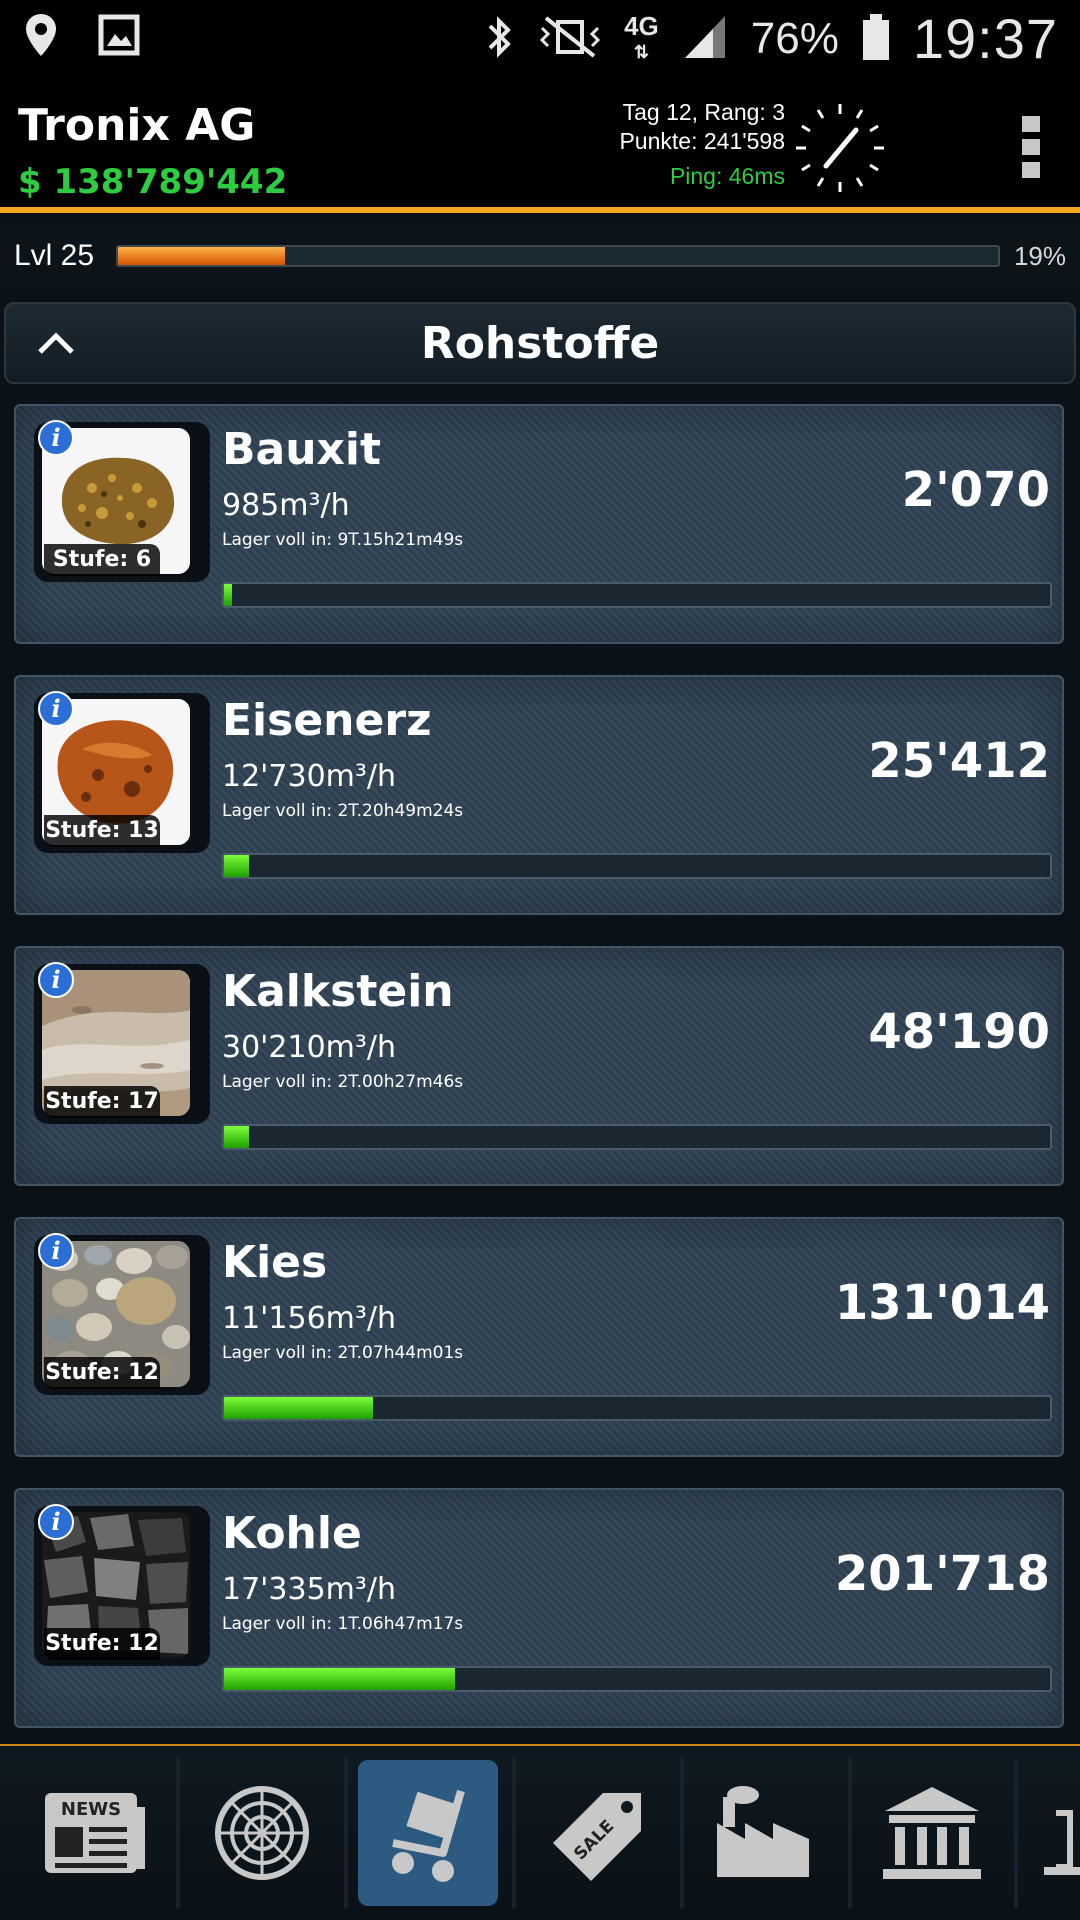  I want to click on nav-sale: SALE, so click(598, 1833).